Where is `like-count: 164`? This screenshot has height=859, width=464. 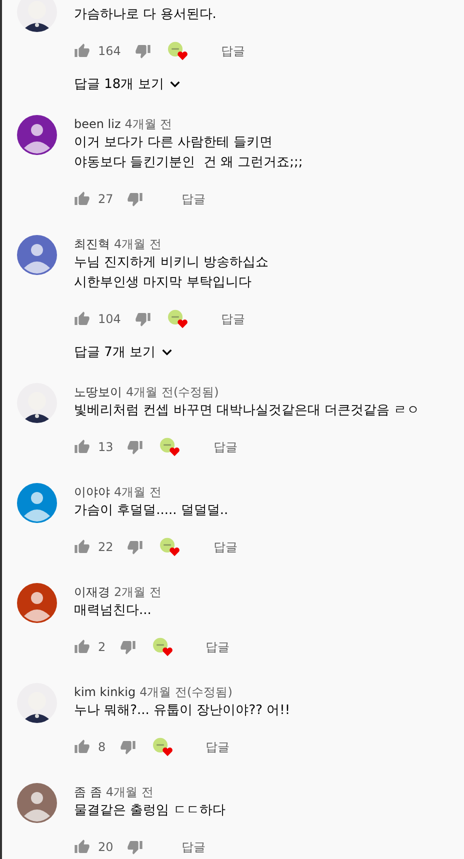
like-count: 164 is located at coordinates (109, 51).